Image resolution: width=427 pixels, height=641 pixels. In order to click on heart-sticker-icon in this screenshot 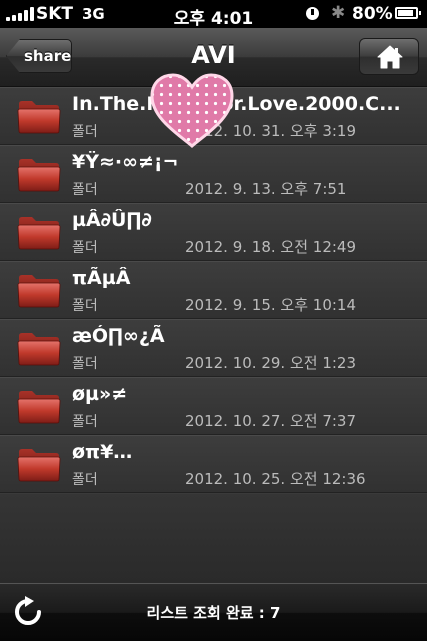, I will do `click(192, 110)`.